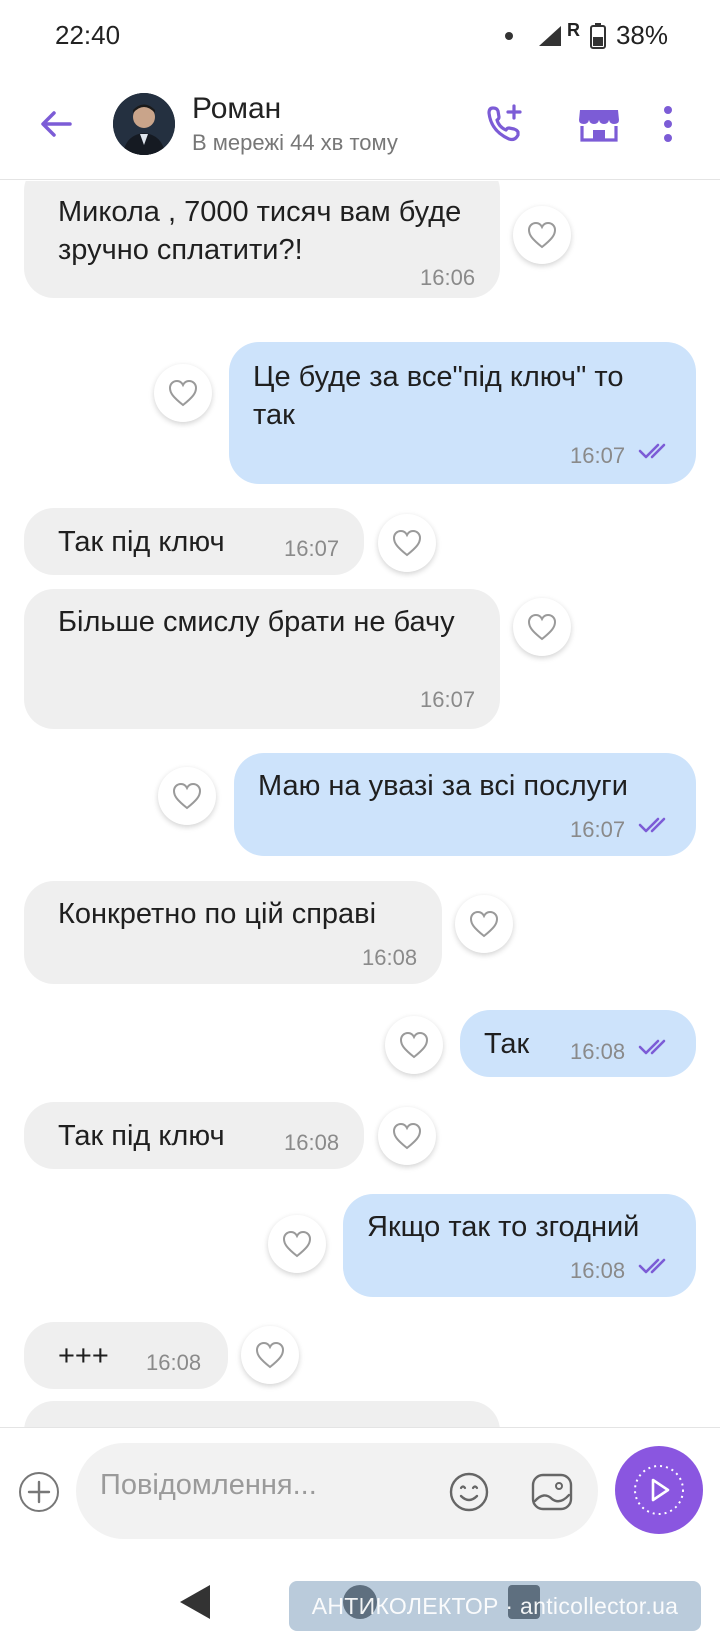  What do you see at coordinates (507, 1044) in the screenshot?
I see `message-text: Так` at bounding box center [507, 1044].